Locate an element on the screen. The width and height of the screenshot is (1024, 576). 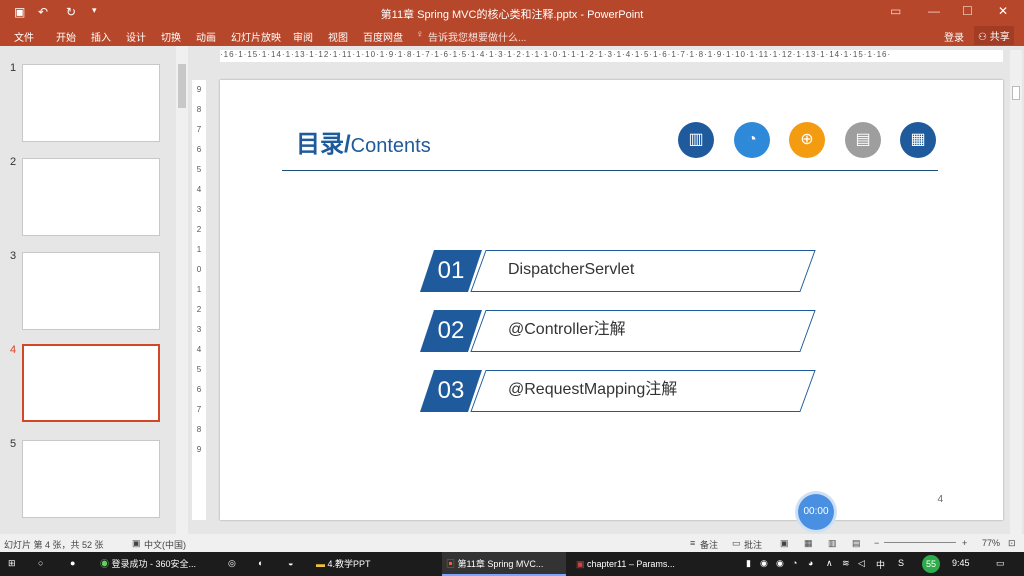
window-title: 第11章 Spring MVC的核心类和注释.pptx - PowerPoint is located at coordinates (512, 15).